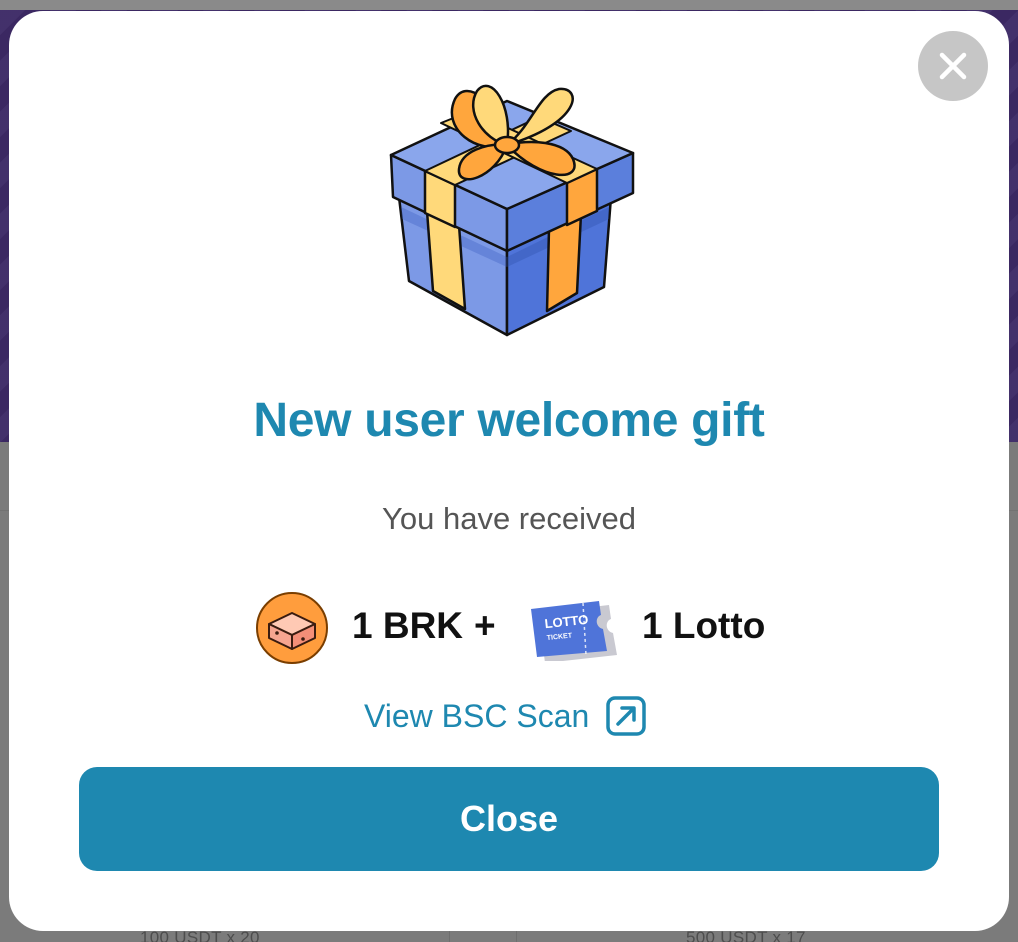  What do you see at coordinates (509, 420) in the screenshot?
I see `modal-title: New user welcome gift` at bounding box center [509, 420].